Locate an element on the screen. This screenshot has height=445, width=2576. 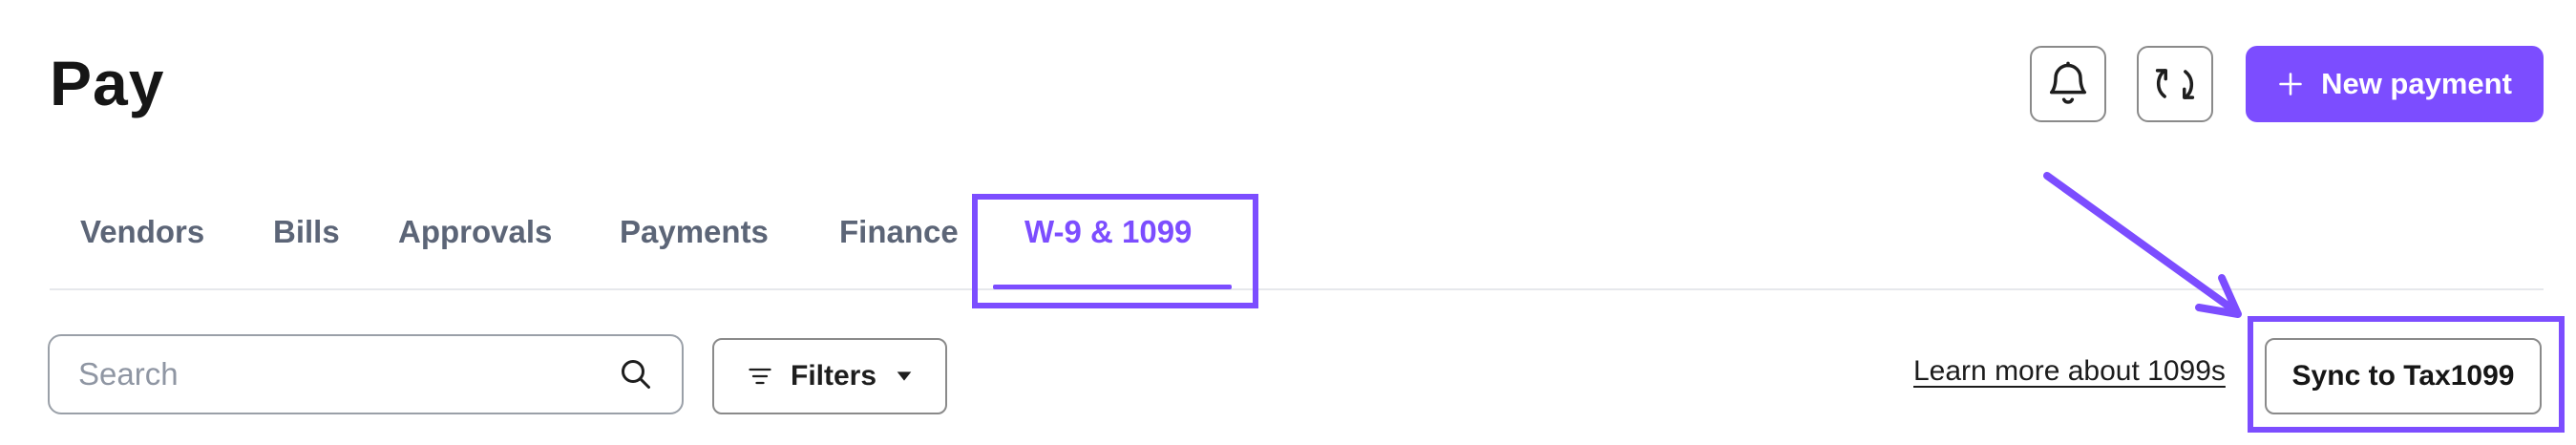
bell-icon is located at coordinates (2068, 82).